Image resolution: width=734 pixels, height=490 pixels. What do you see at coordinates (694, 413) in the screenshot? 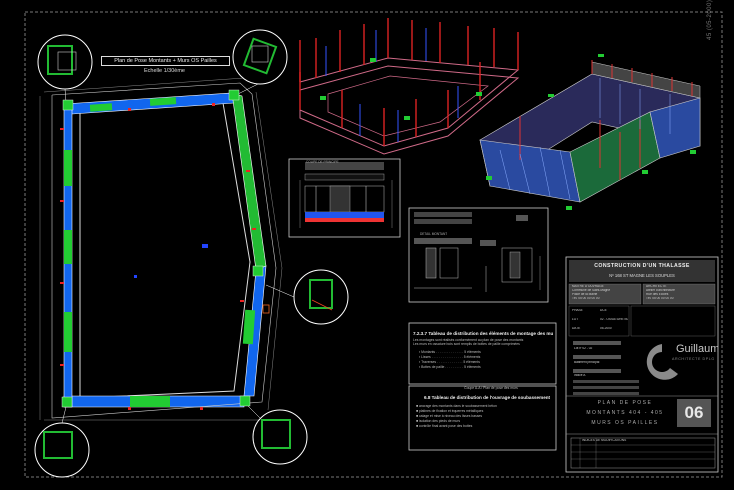
I see `sheet-number: 06` at bounding box center [694, 413].